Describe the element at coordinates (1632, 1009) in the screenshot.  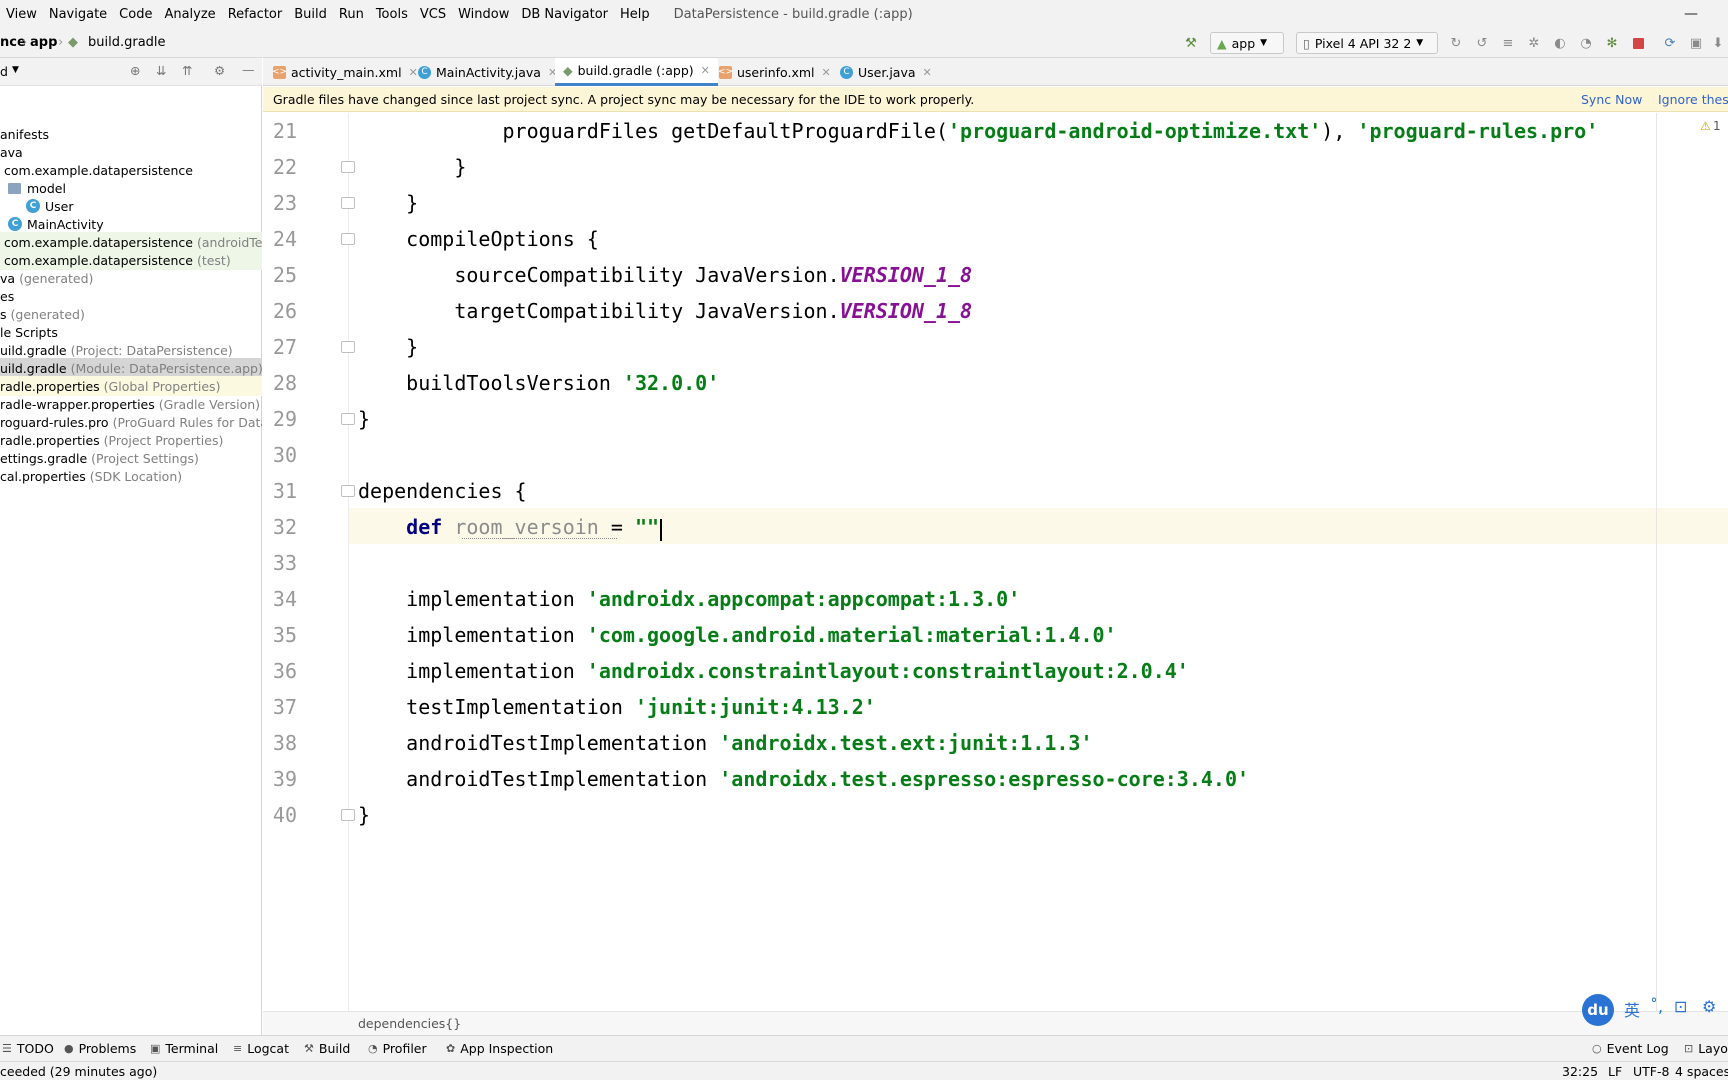
I see `ime-language: 英` at that location.